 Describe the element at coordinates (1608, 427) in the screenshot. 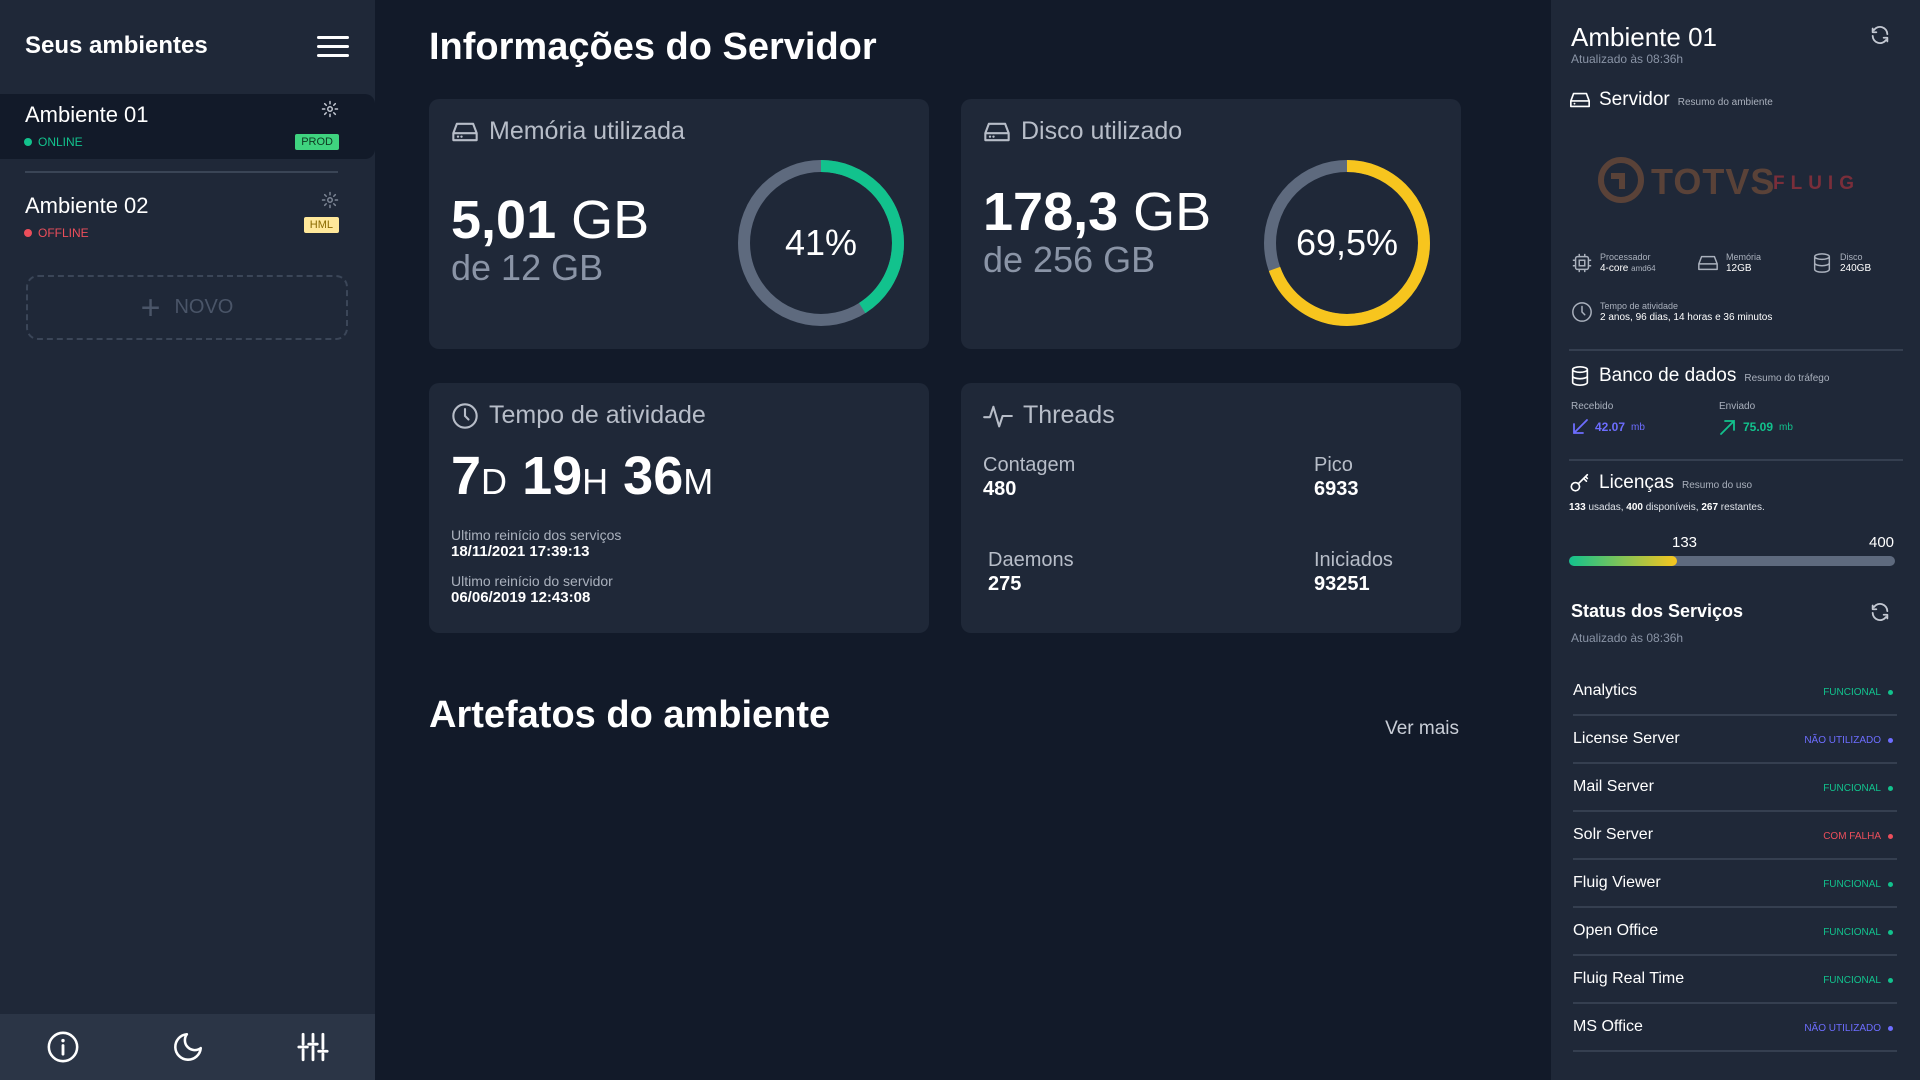

I see `received-value: 42.07 mb` at that location.